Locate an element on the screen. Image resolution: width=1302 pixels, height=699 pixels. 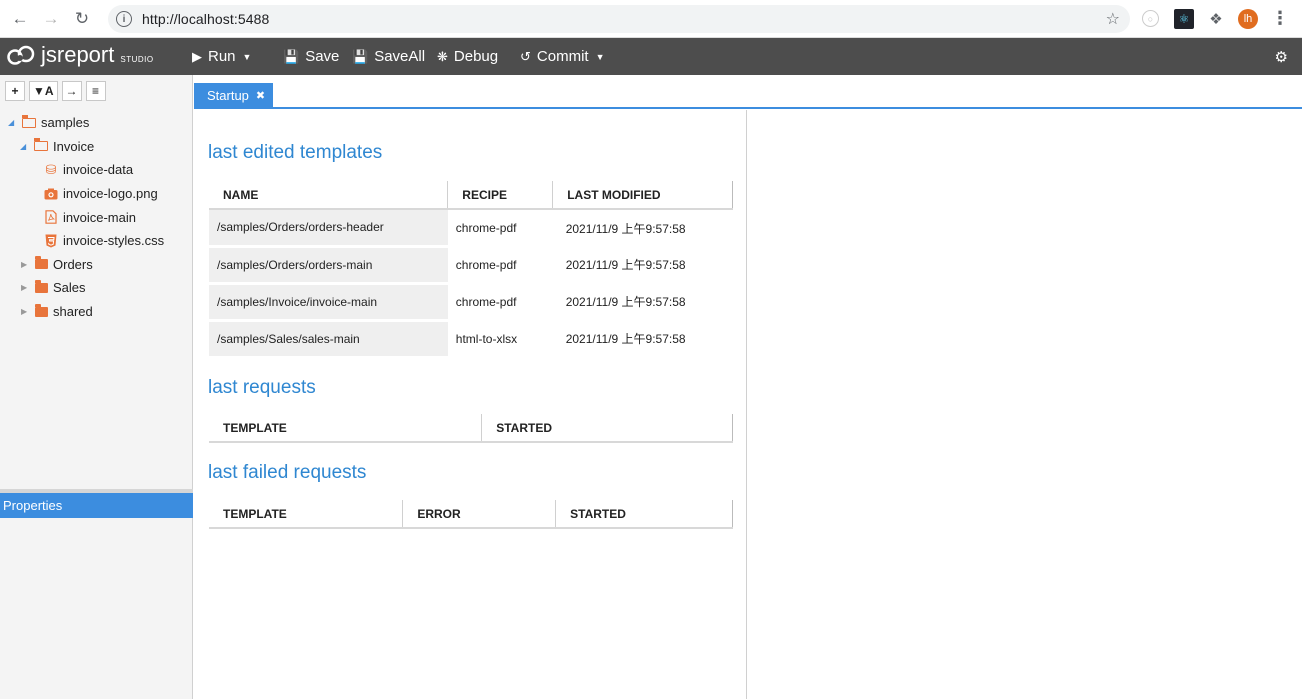
floppy-multi-icon: 💾 is located at coordinates (360, 56).